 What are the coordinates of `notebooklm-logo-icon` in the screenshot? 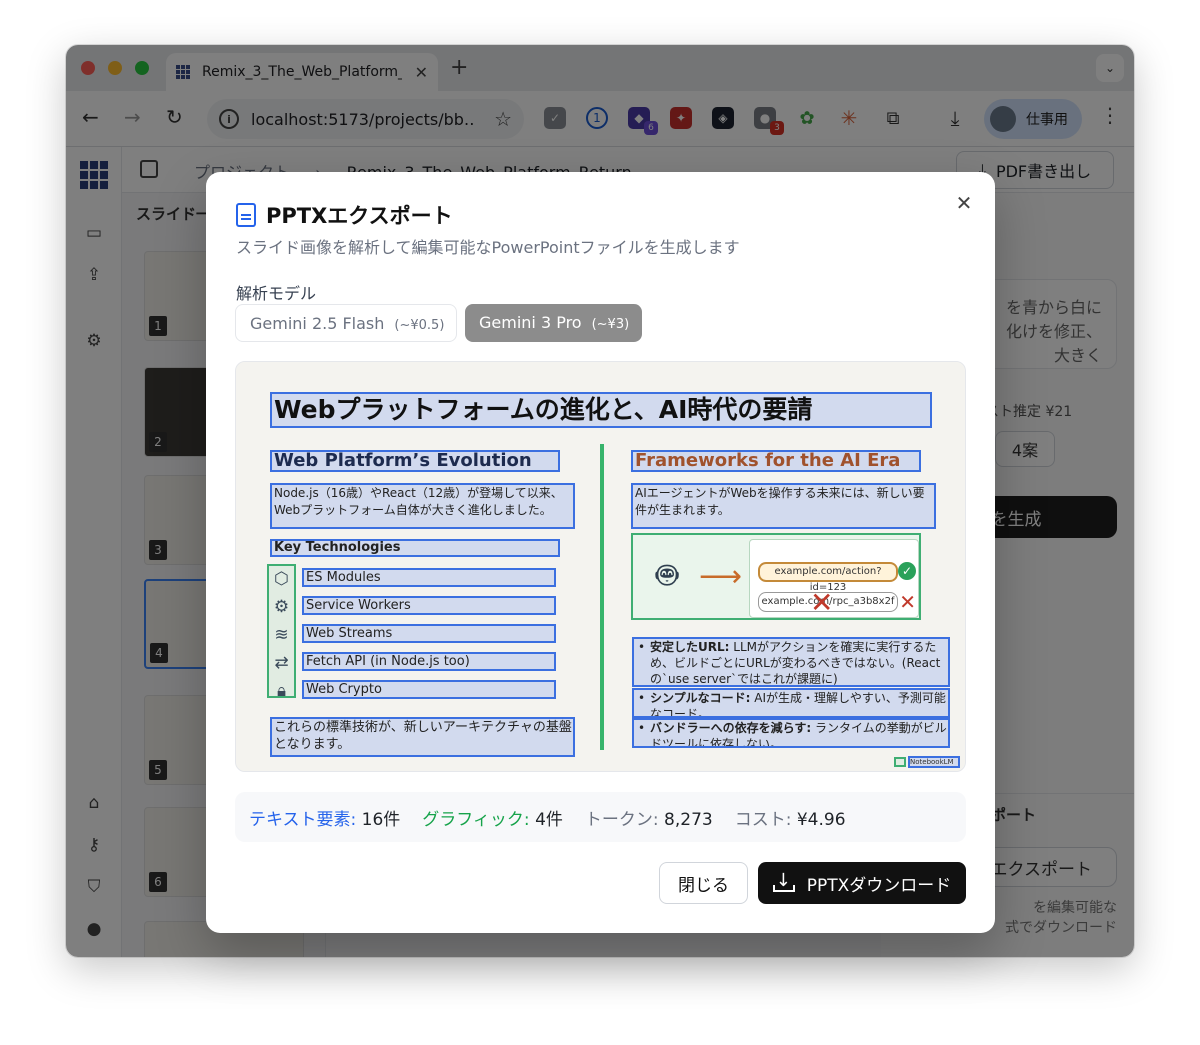 It's located at (900, 762).